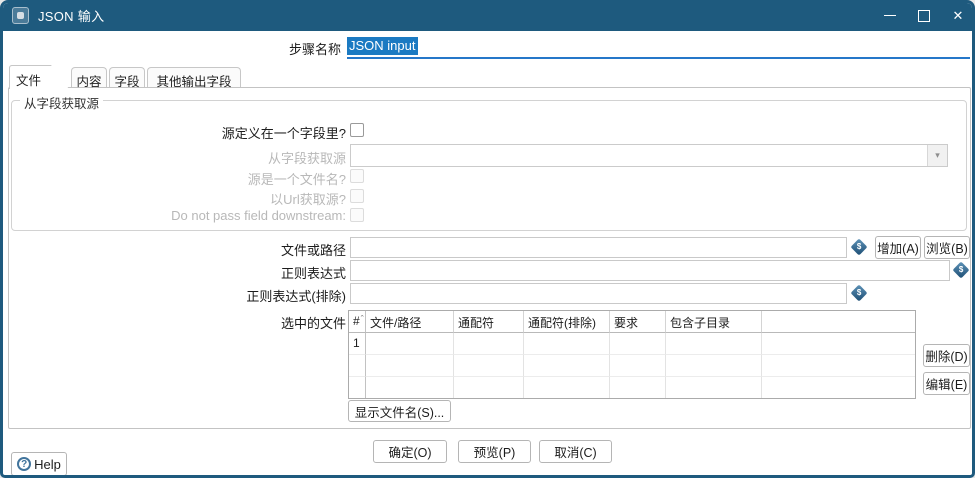 Image resolution: width=975 pixels, height=478 pixels. I want to click on tab-files: 文件, so click(39, 77).